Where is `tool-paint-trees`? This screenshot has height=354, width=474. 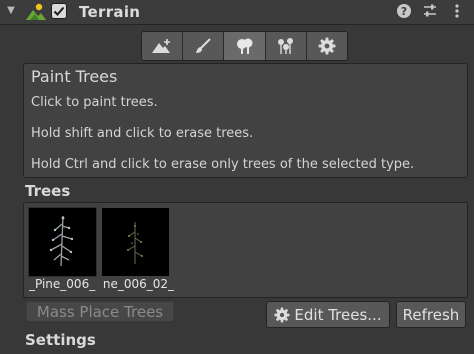
tool-paint-trees is located at coordinates (245, 46).